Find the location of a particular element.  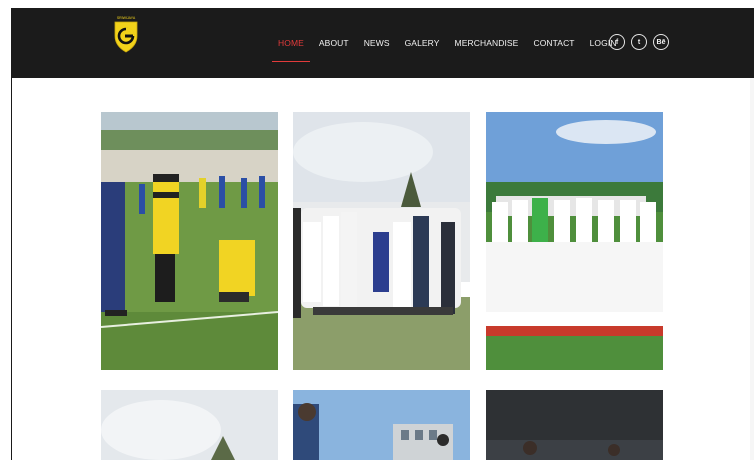

photo-training-pitch is located at coordinates (189, 241).